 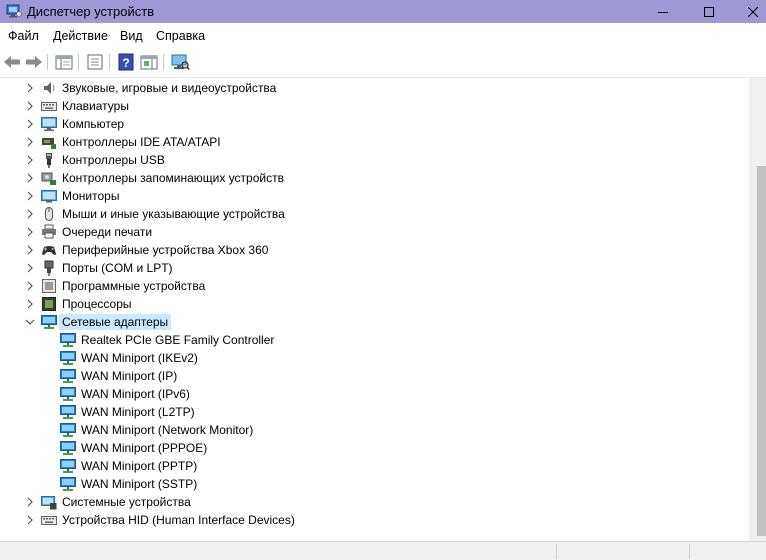 What do you see at coordinates (374, 286) in the screenshot?
I see `tree-category-software-devices: Программные устройства` at bounding box center [374, 286].